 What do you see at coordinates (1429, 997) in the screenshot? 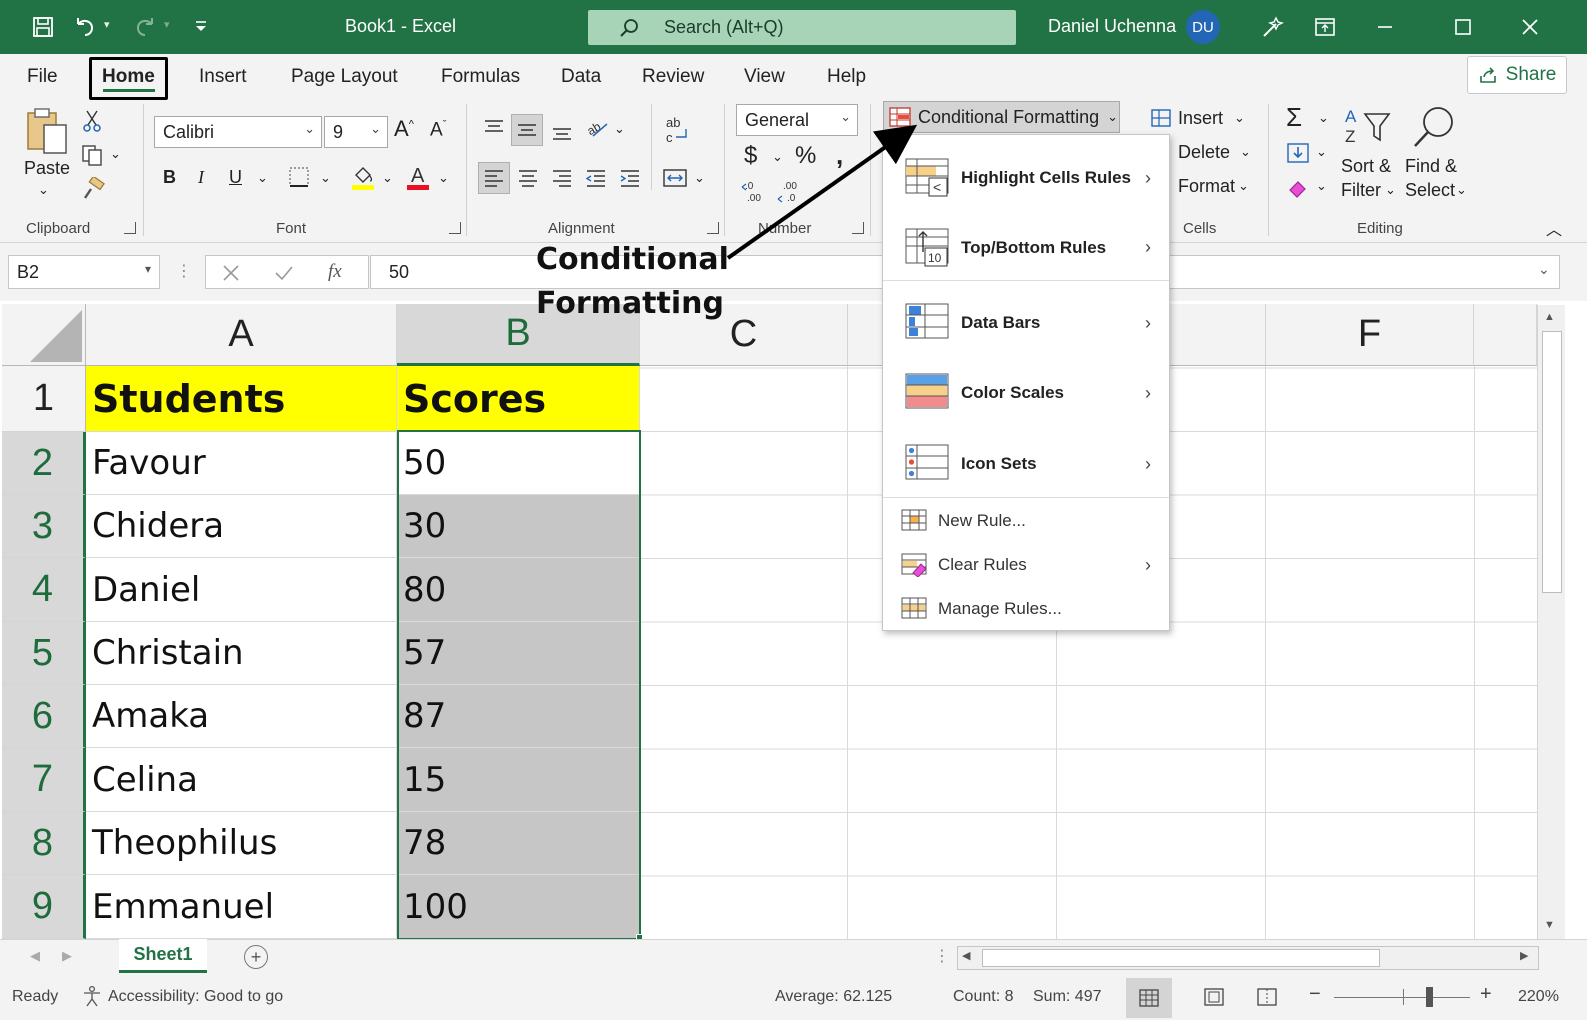
I see `zoom-slider-thumb` at bounding box center [1429, 997].